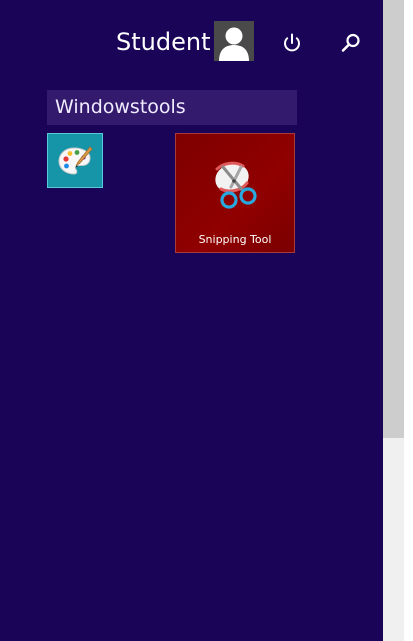 The image size is (413, 641). What do you see at coordinates (235, 239) in the screenshot?
I see `tile-label-snipping-tool: Snipping Tool` at bounding box center [235, 239].